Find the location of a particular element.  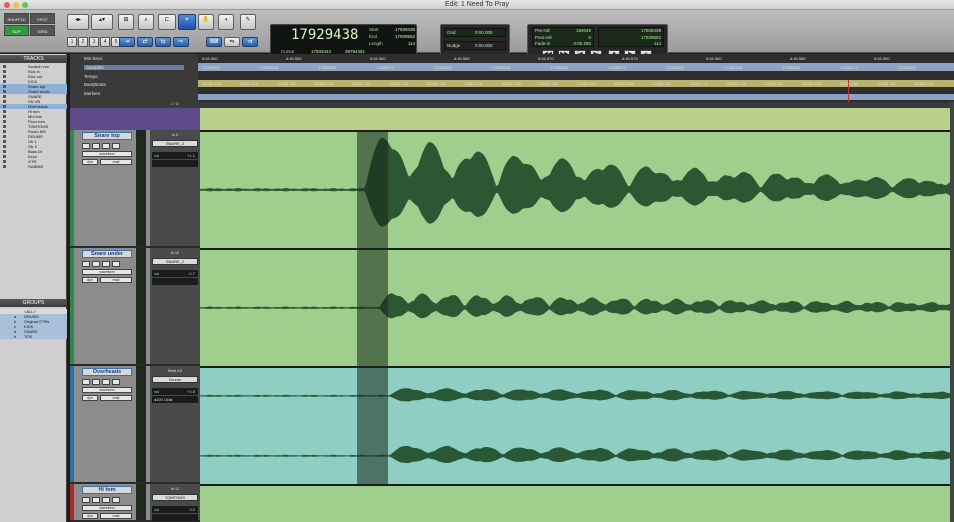

zoom-preset-2: 2 is located at coordinates (83, 42).